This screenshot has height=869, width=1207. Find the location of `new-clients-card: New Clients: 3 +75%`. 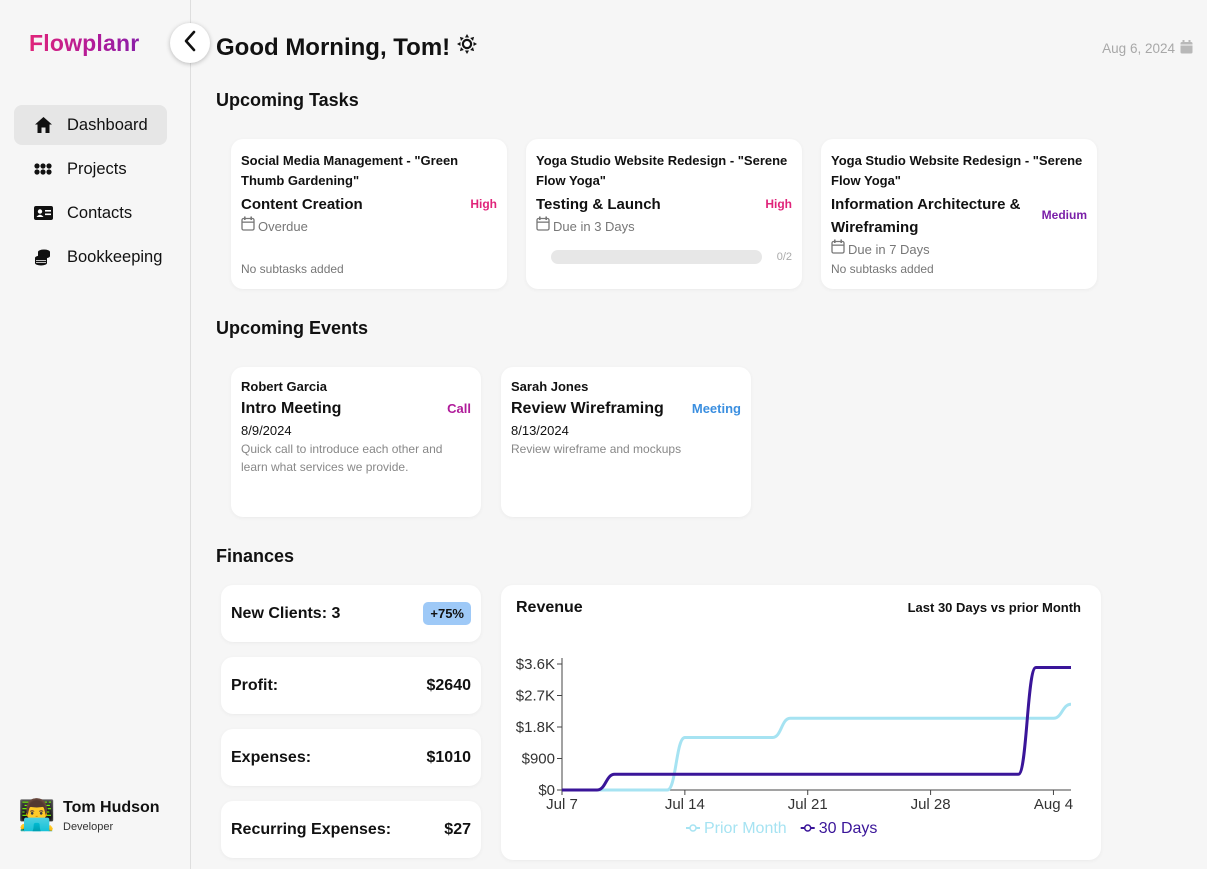

new-clients-card: New Clients: 3 +75% is located at coordinates (351, 613).